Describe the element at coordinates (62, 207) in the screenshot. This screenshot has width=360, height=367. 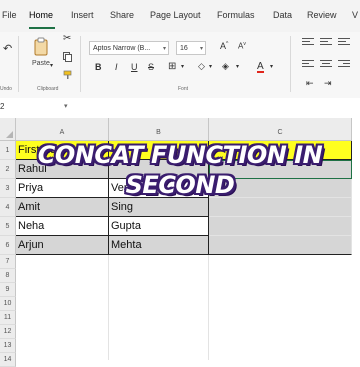
I see `cell-a4: Amit` at that location.